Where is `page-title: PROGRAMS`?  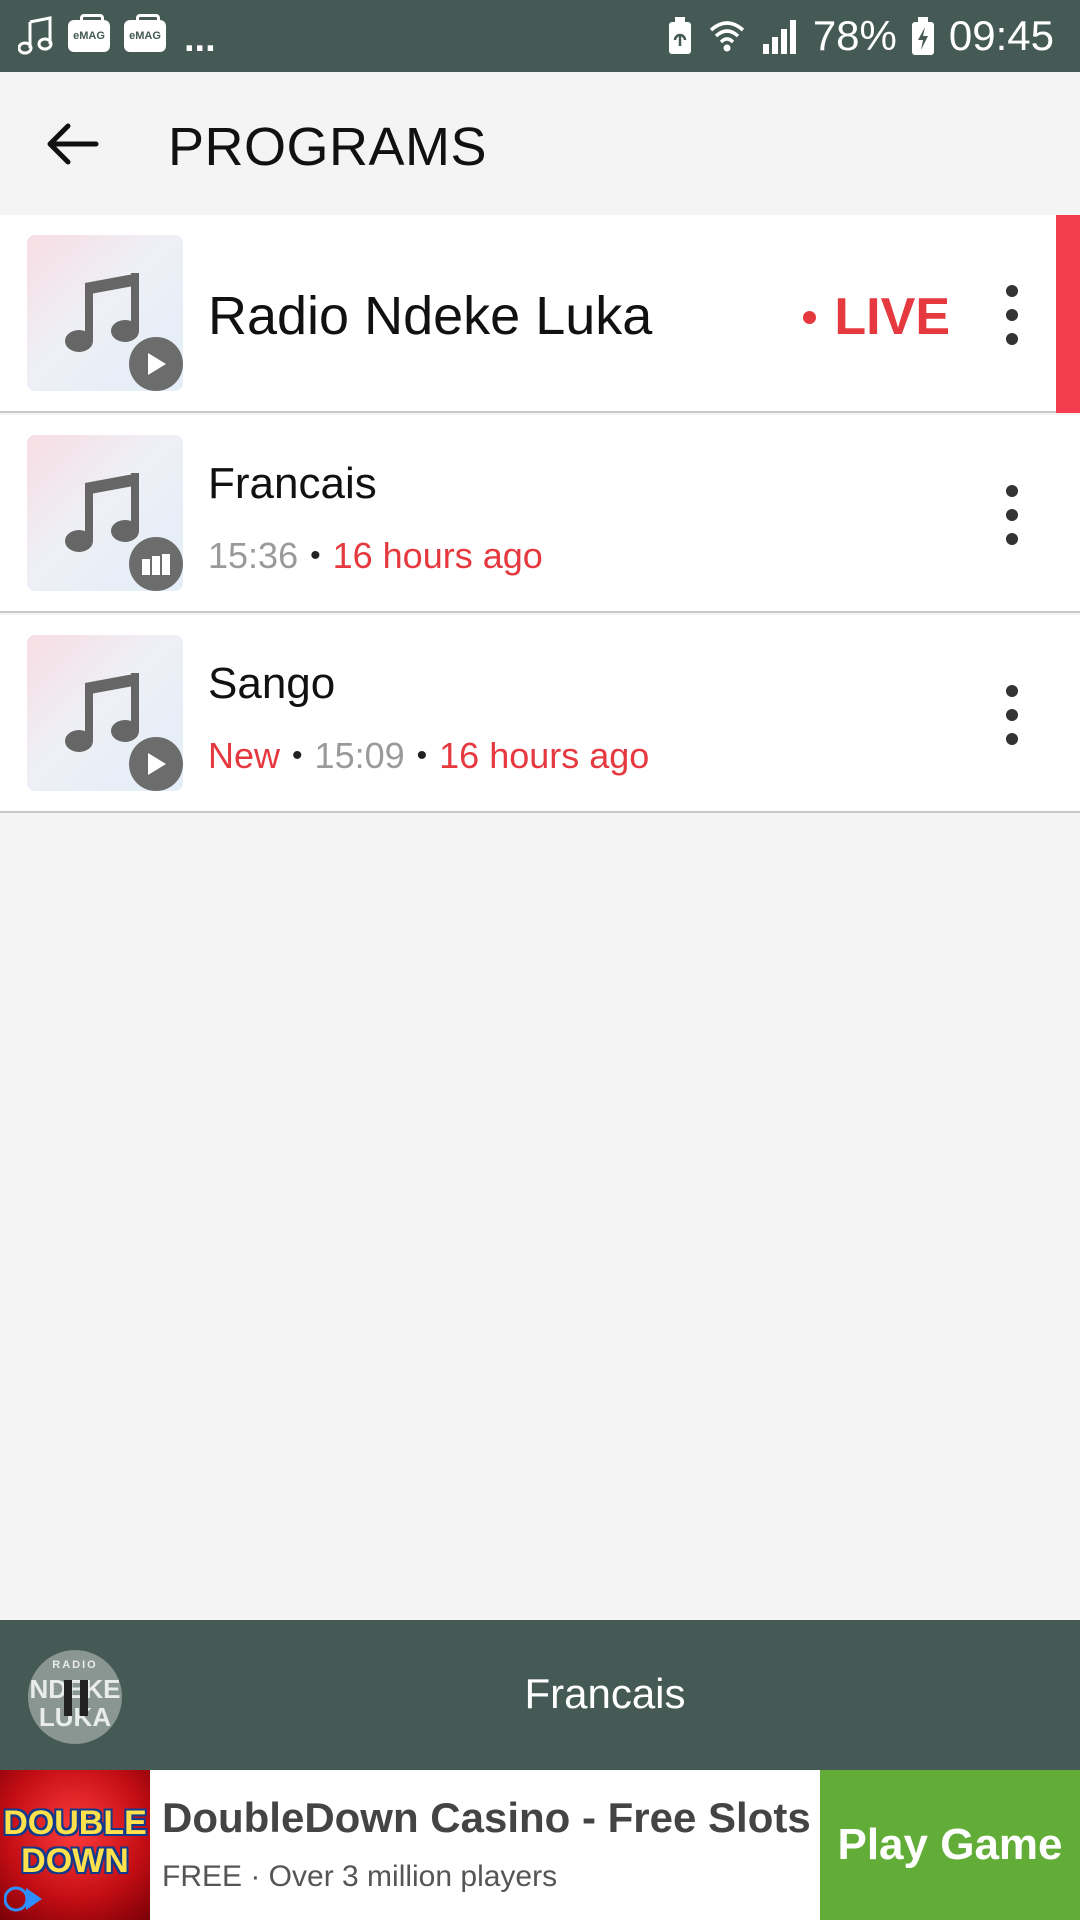
page-title: PROGRAMS is located at coordinates (328, 147).